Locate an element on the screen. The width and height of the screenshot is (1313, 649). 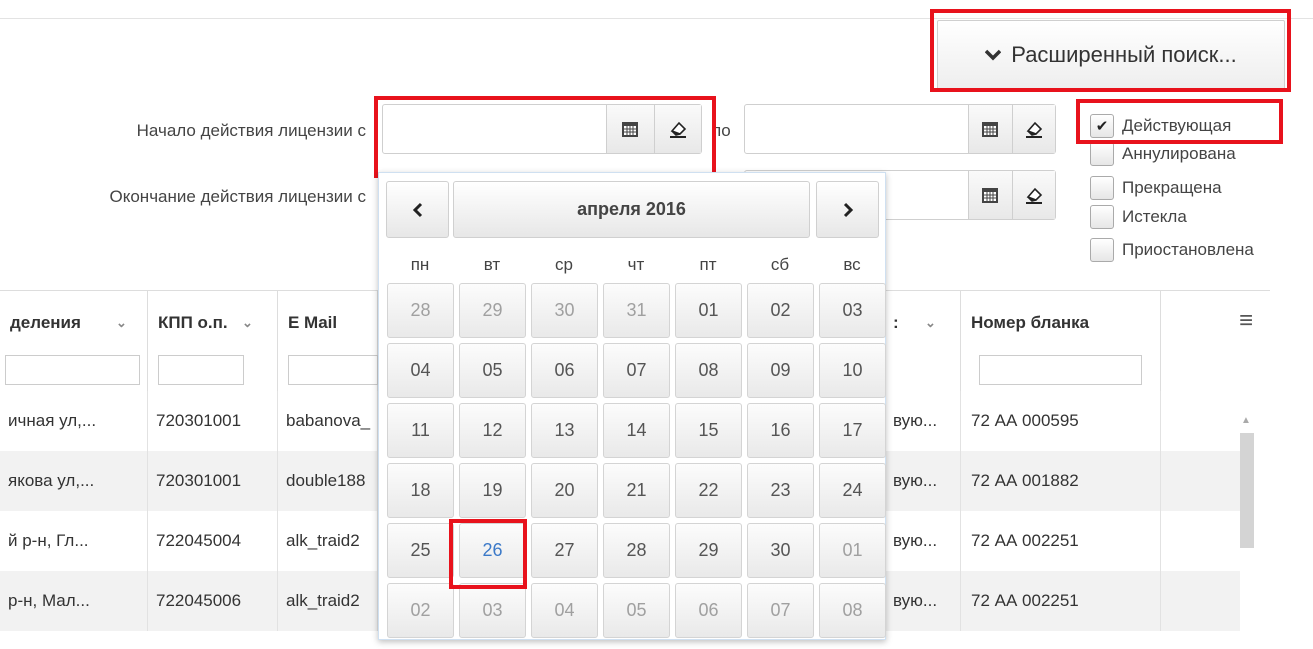
column-title: E Mail is located at coordinates (313, 322).